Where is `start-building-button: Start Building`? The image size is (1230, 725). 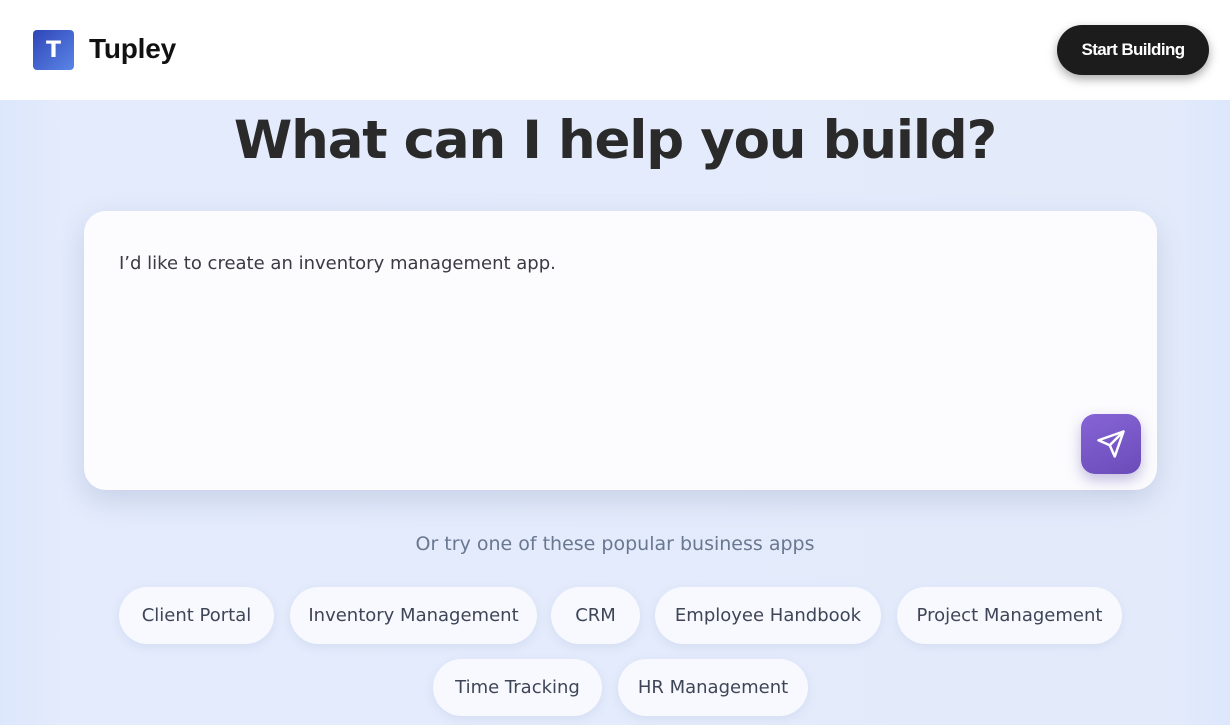
start-building-button: Start Building is located at coordinates (1133, 50).